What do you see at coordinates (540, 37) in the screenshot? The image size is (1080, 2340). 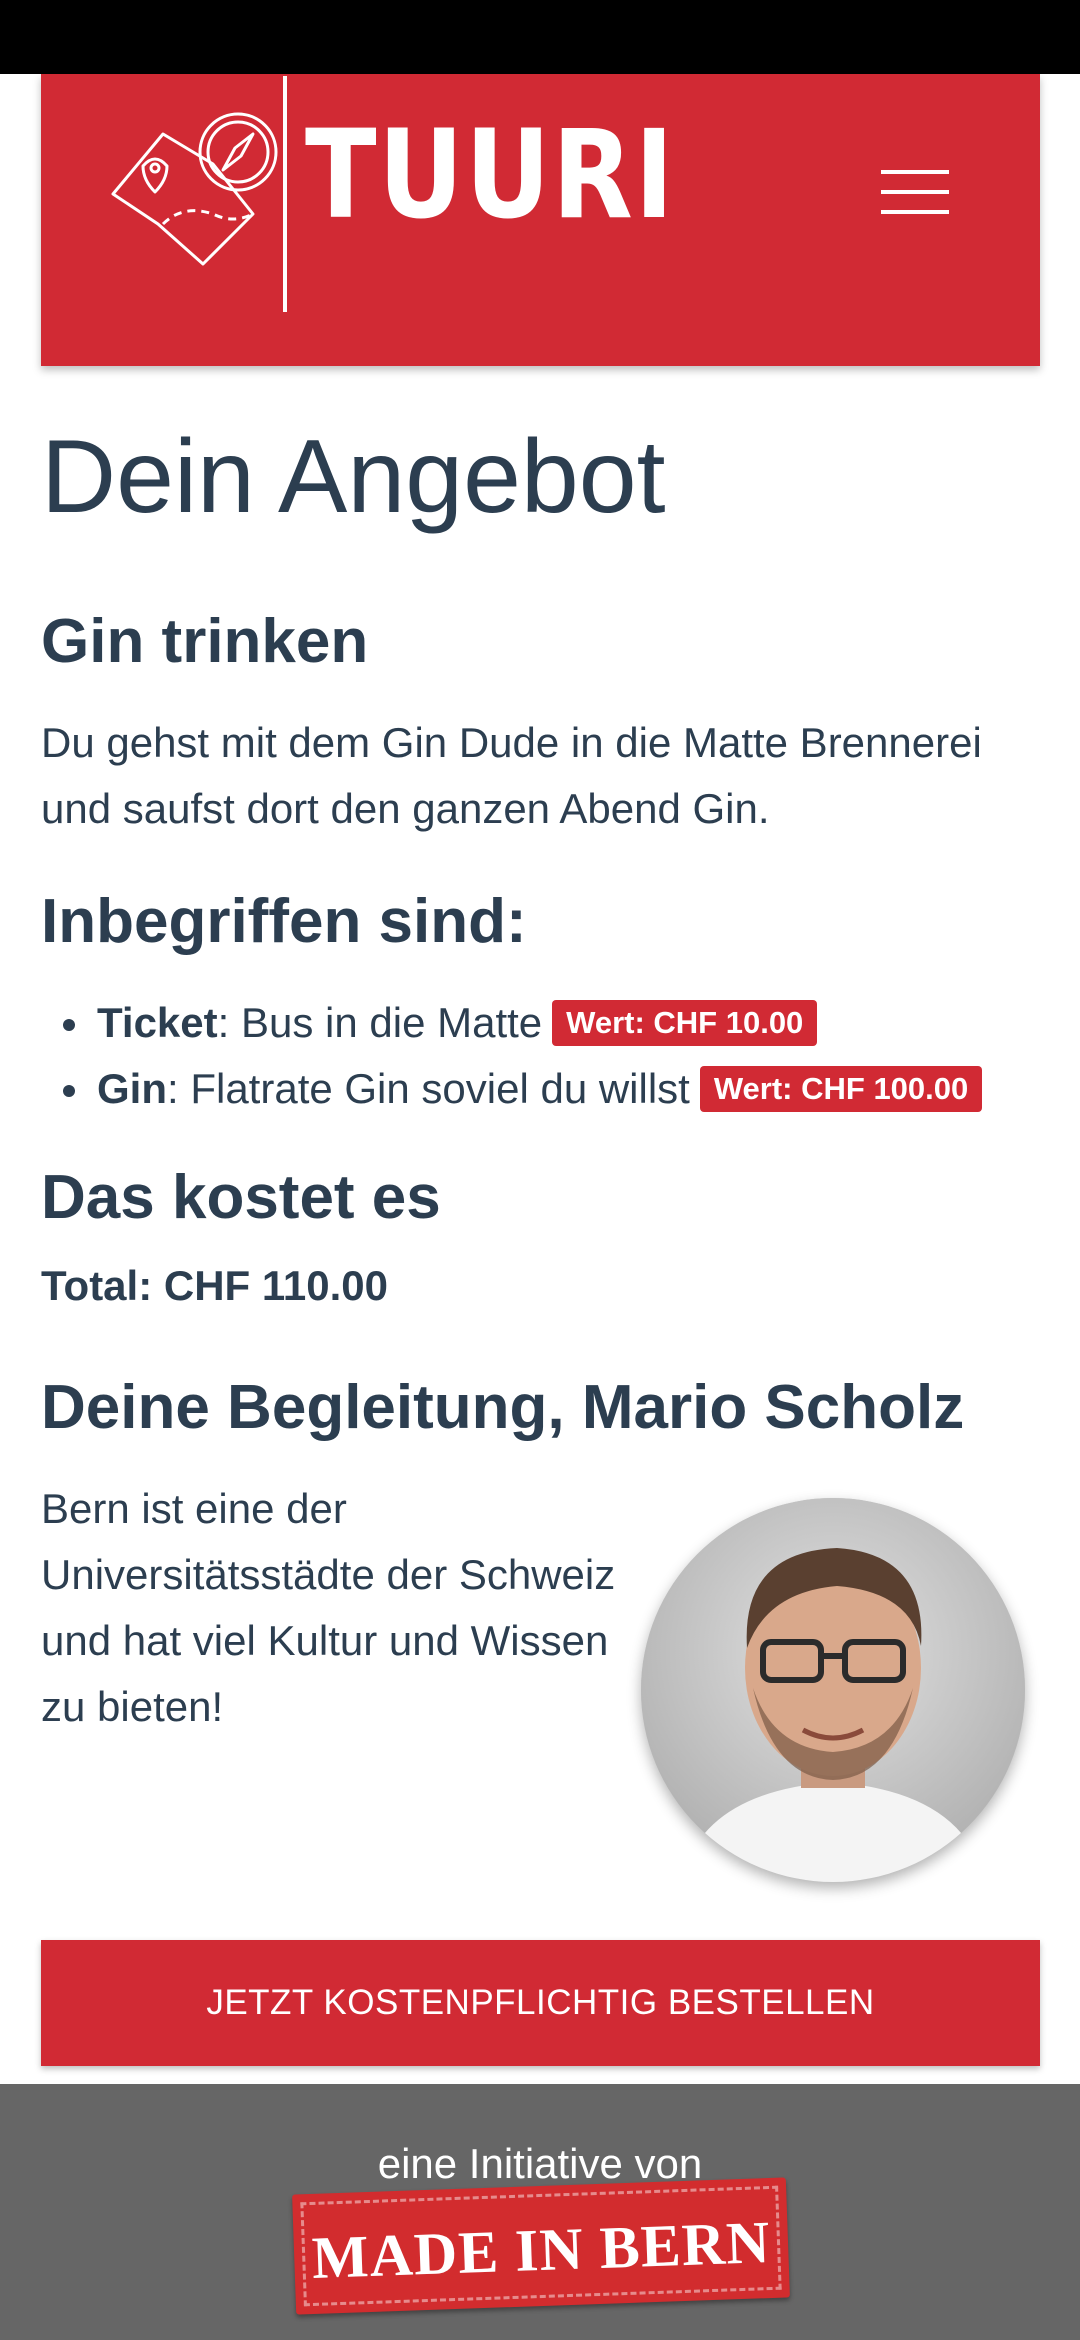 I see `status-bar` at bounding box center [540, 37].